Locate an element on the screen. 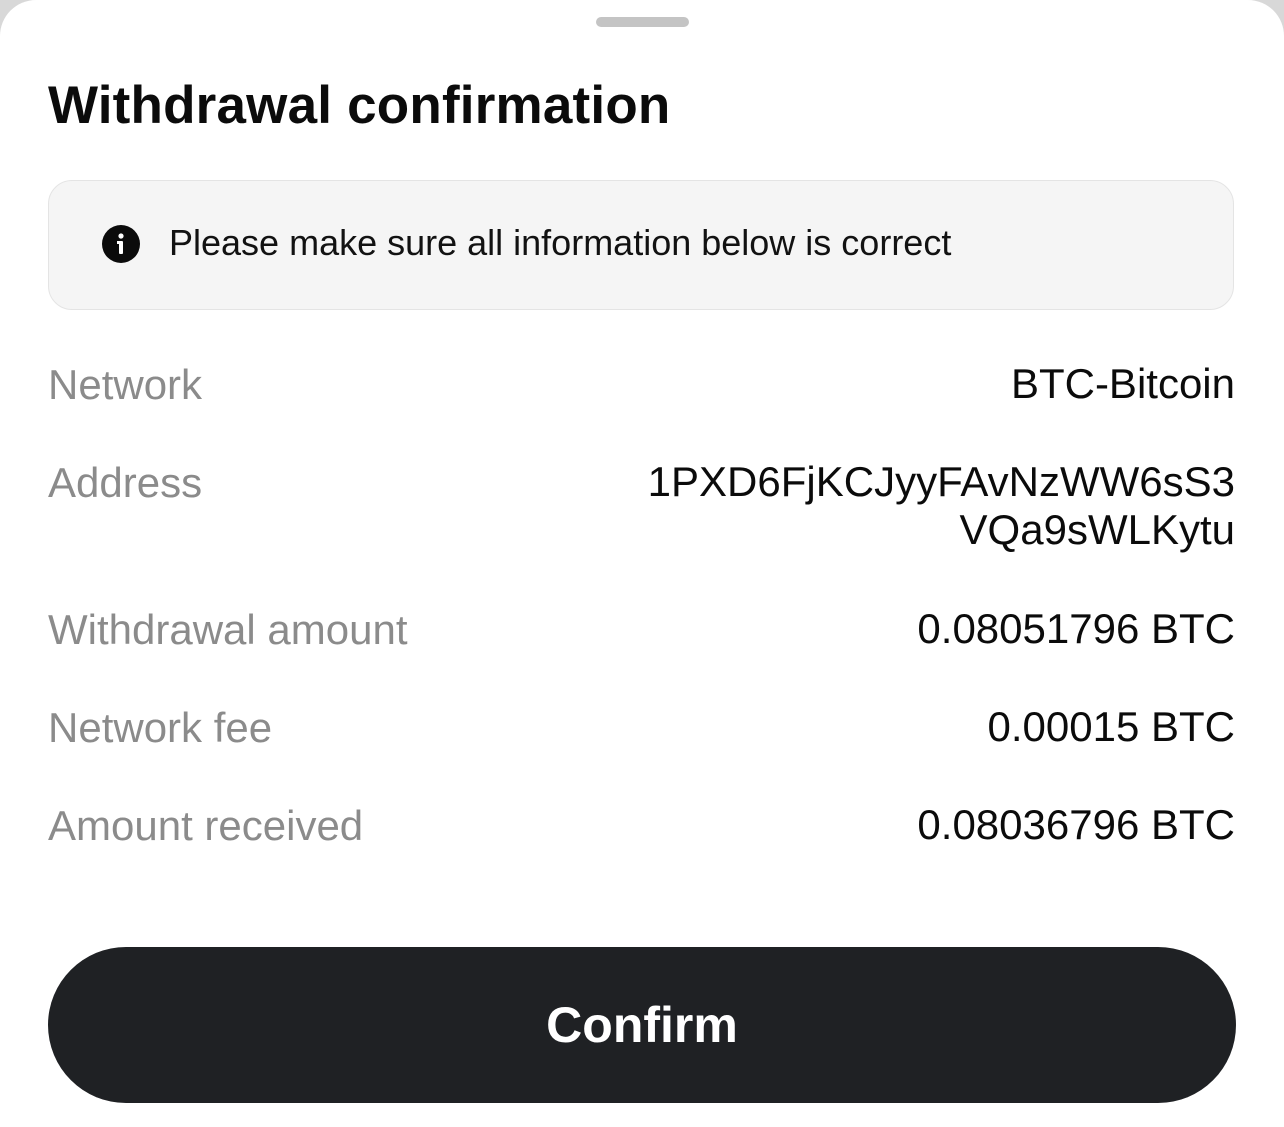 The image size is (1284, 1127). sheet-drag-handle is located at coordinates (642, 22).